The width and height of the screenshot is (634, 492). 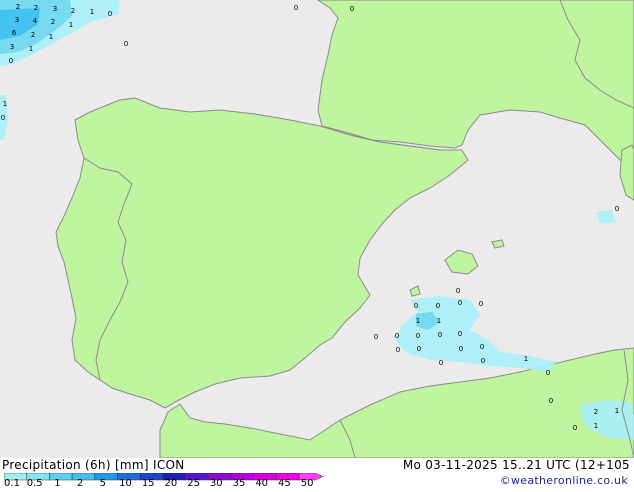 What do you see at coordinates (14, 33) in the screenshot?
I see `rain-amount-label: 6` at bounding box center [14, 33].